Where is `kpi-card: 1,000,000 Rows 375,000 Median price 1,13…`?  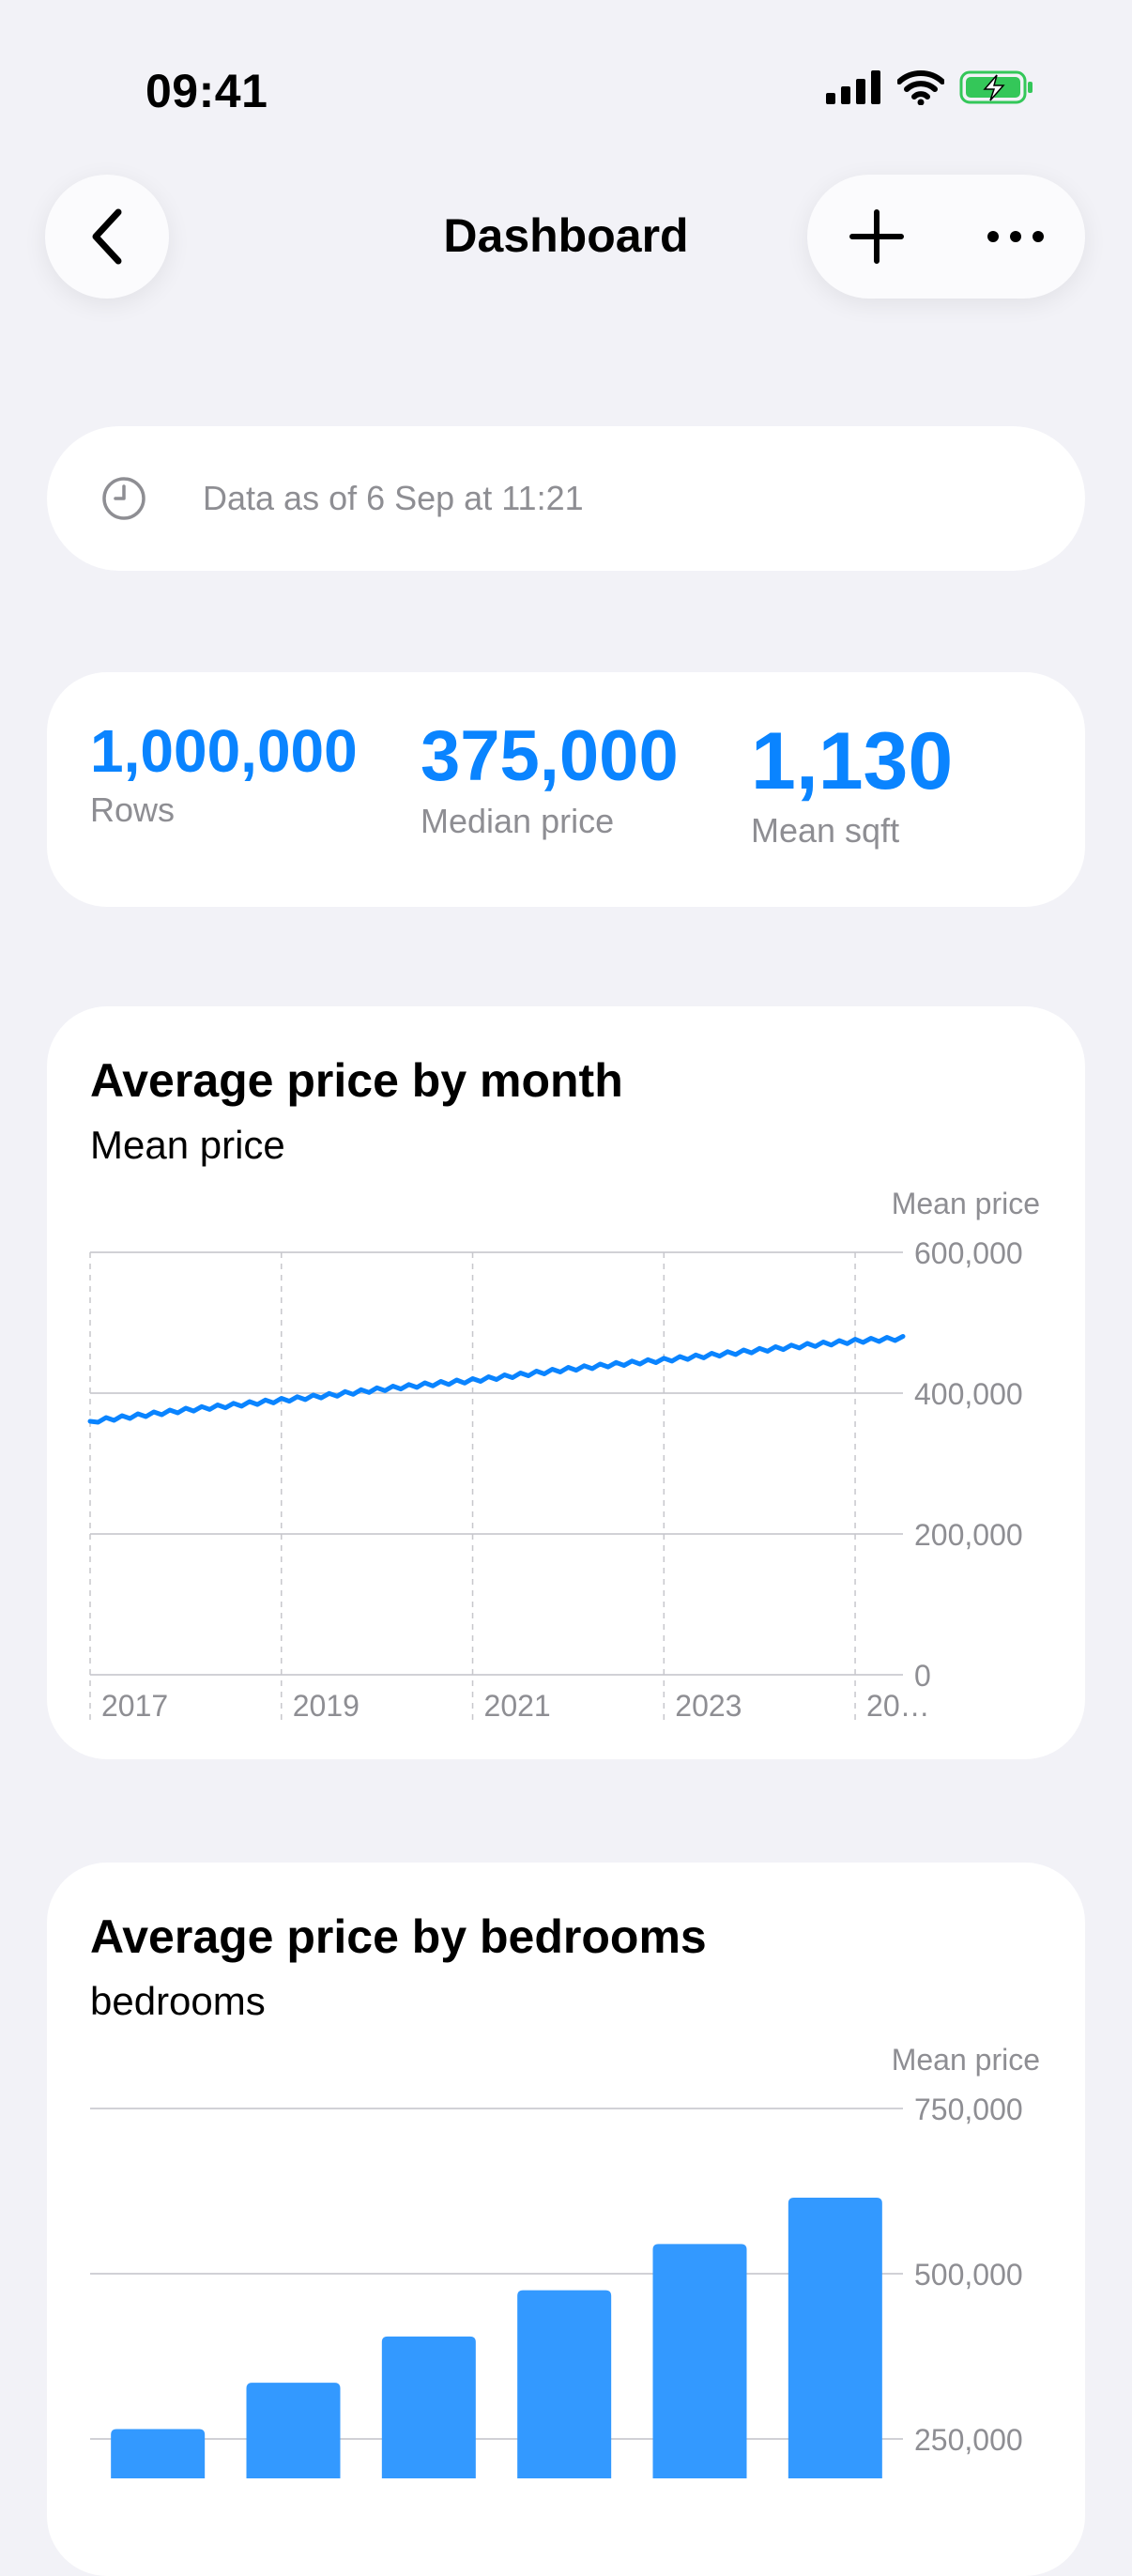
kpi-card: 1,000,000 Rows 375,000 Median price 1,13… is located at coordinates (566, 789).